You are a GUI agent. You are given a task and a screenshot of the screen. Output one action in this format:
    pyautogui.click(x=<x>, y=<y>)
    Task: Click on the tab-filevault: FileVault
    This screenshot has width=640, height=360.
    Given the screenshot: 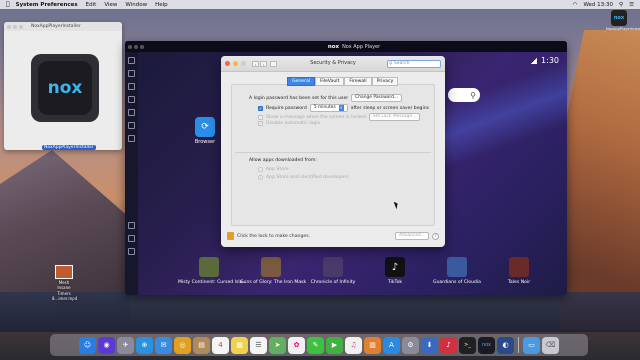 What is the action you would take?
    pyautogui.click(x=330, y=81)
    